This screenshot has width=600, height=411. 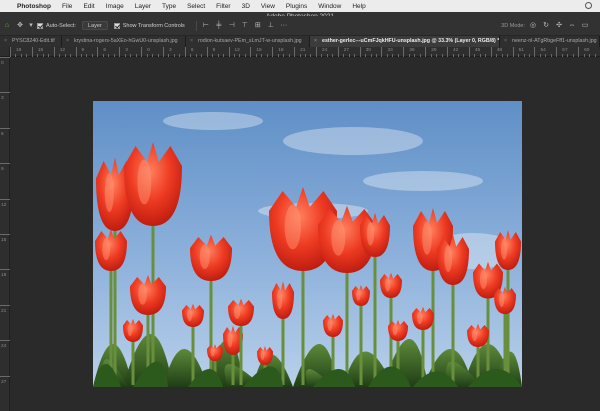 I want to click on more-options-icon: ···, so click(x=284, y=26).